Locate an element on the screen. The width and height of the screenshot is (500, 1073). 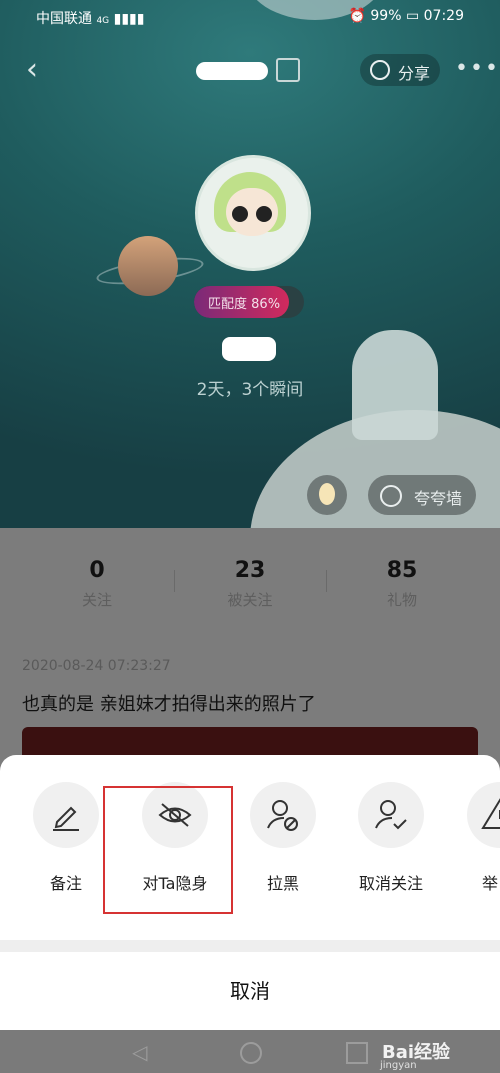
match-badge: 匹配度 86% is located at coordinates (249, 302).